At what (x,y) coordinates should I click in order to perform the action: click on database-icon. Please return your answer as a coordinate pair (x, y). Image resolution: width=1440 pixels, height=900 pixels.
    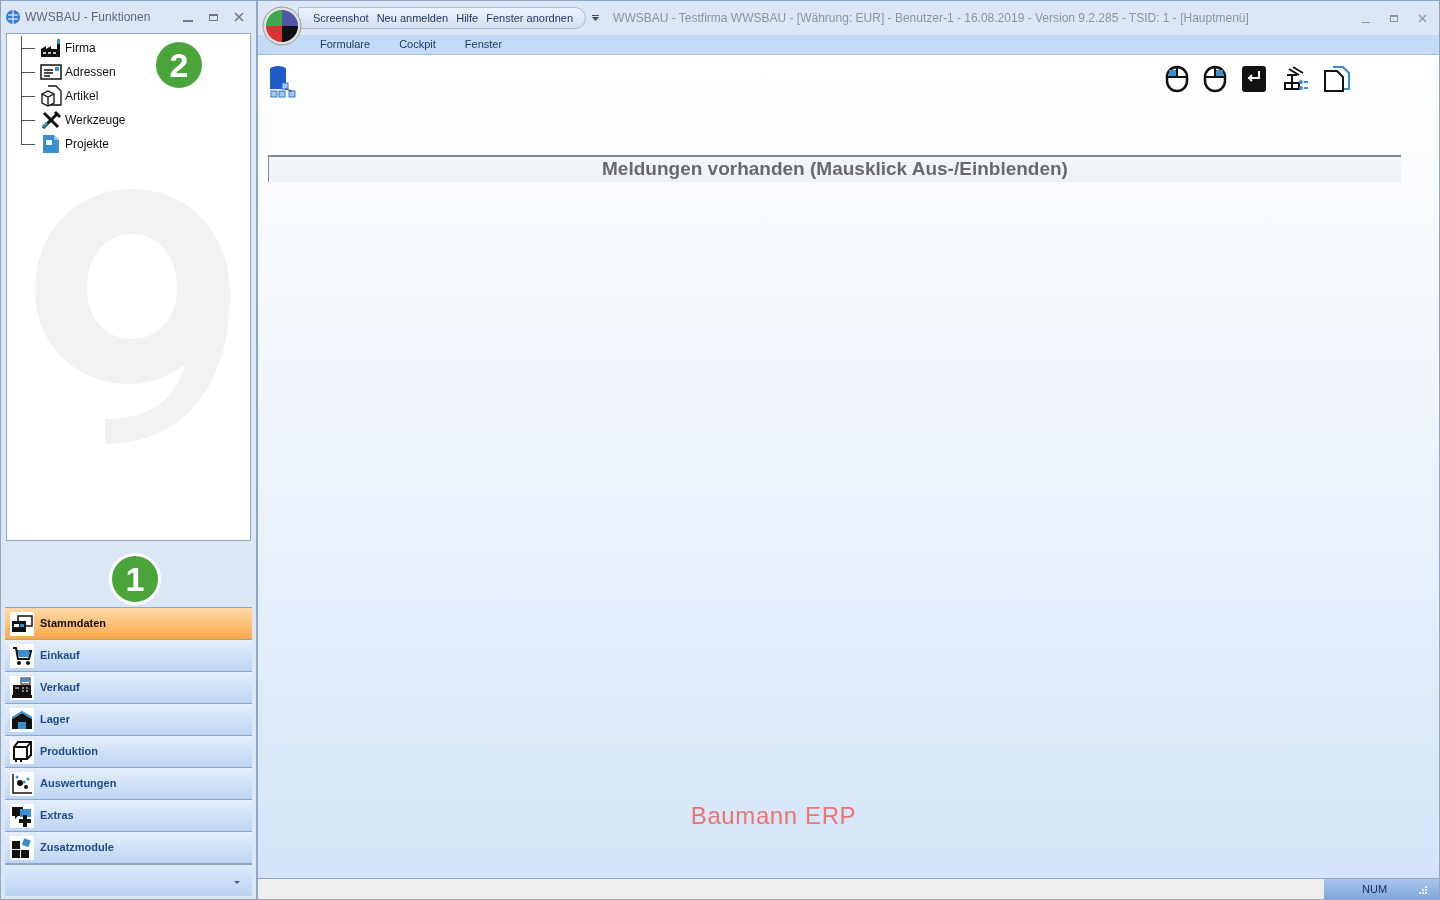
    Looking at the image, I should click on (283, 82).